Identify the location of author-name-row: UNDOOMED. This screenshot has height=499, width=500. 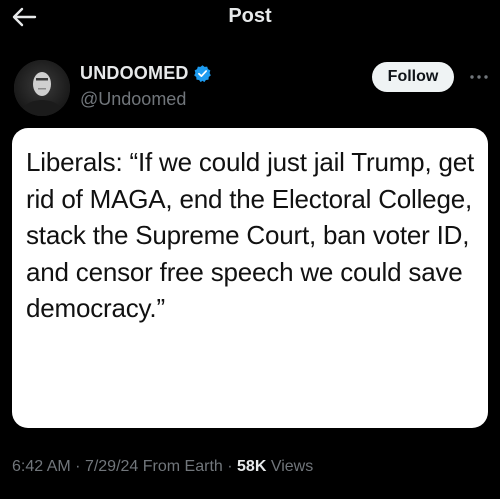
(146, 73).